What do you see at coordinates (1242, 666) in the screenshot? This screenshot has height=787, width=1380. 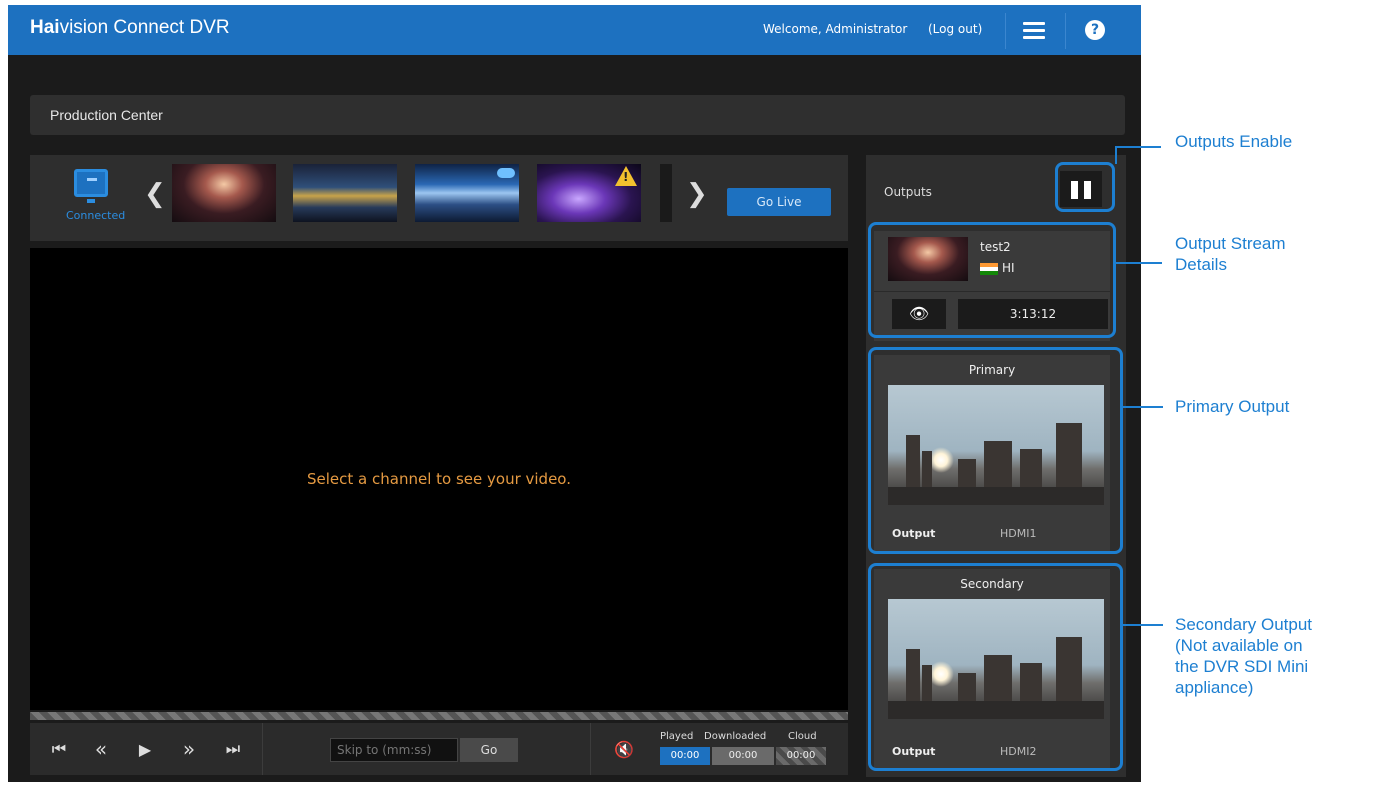 I see `annotation-line: the DVR SDI Mini` at bounding box center [1242, 666].